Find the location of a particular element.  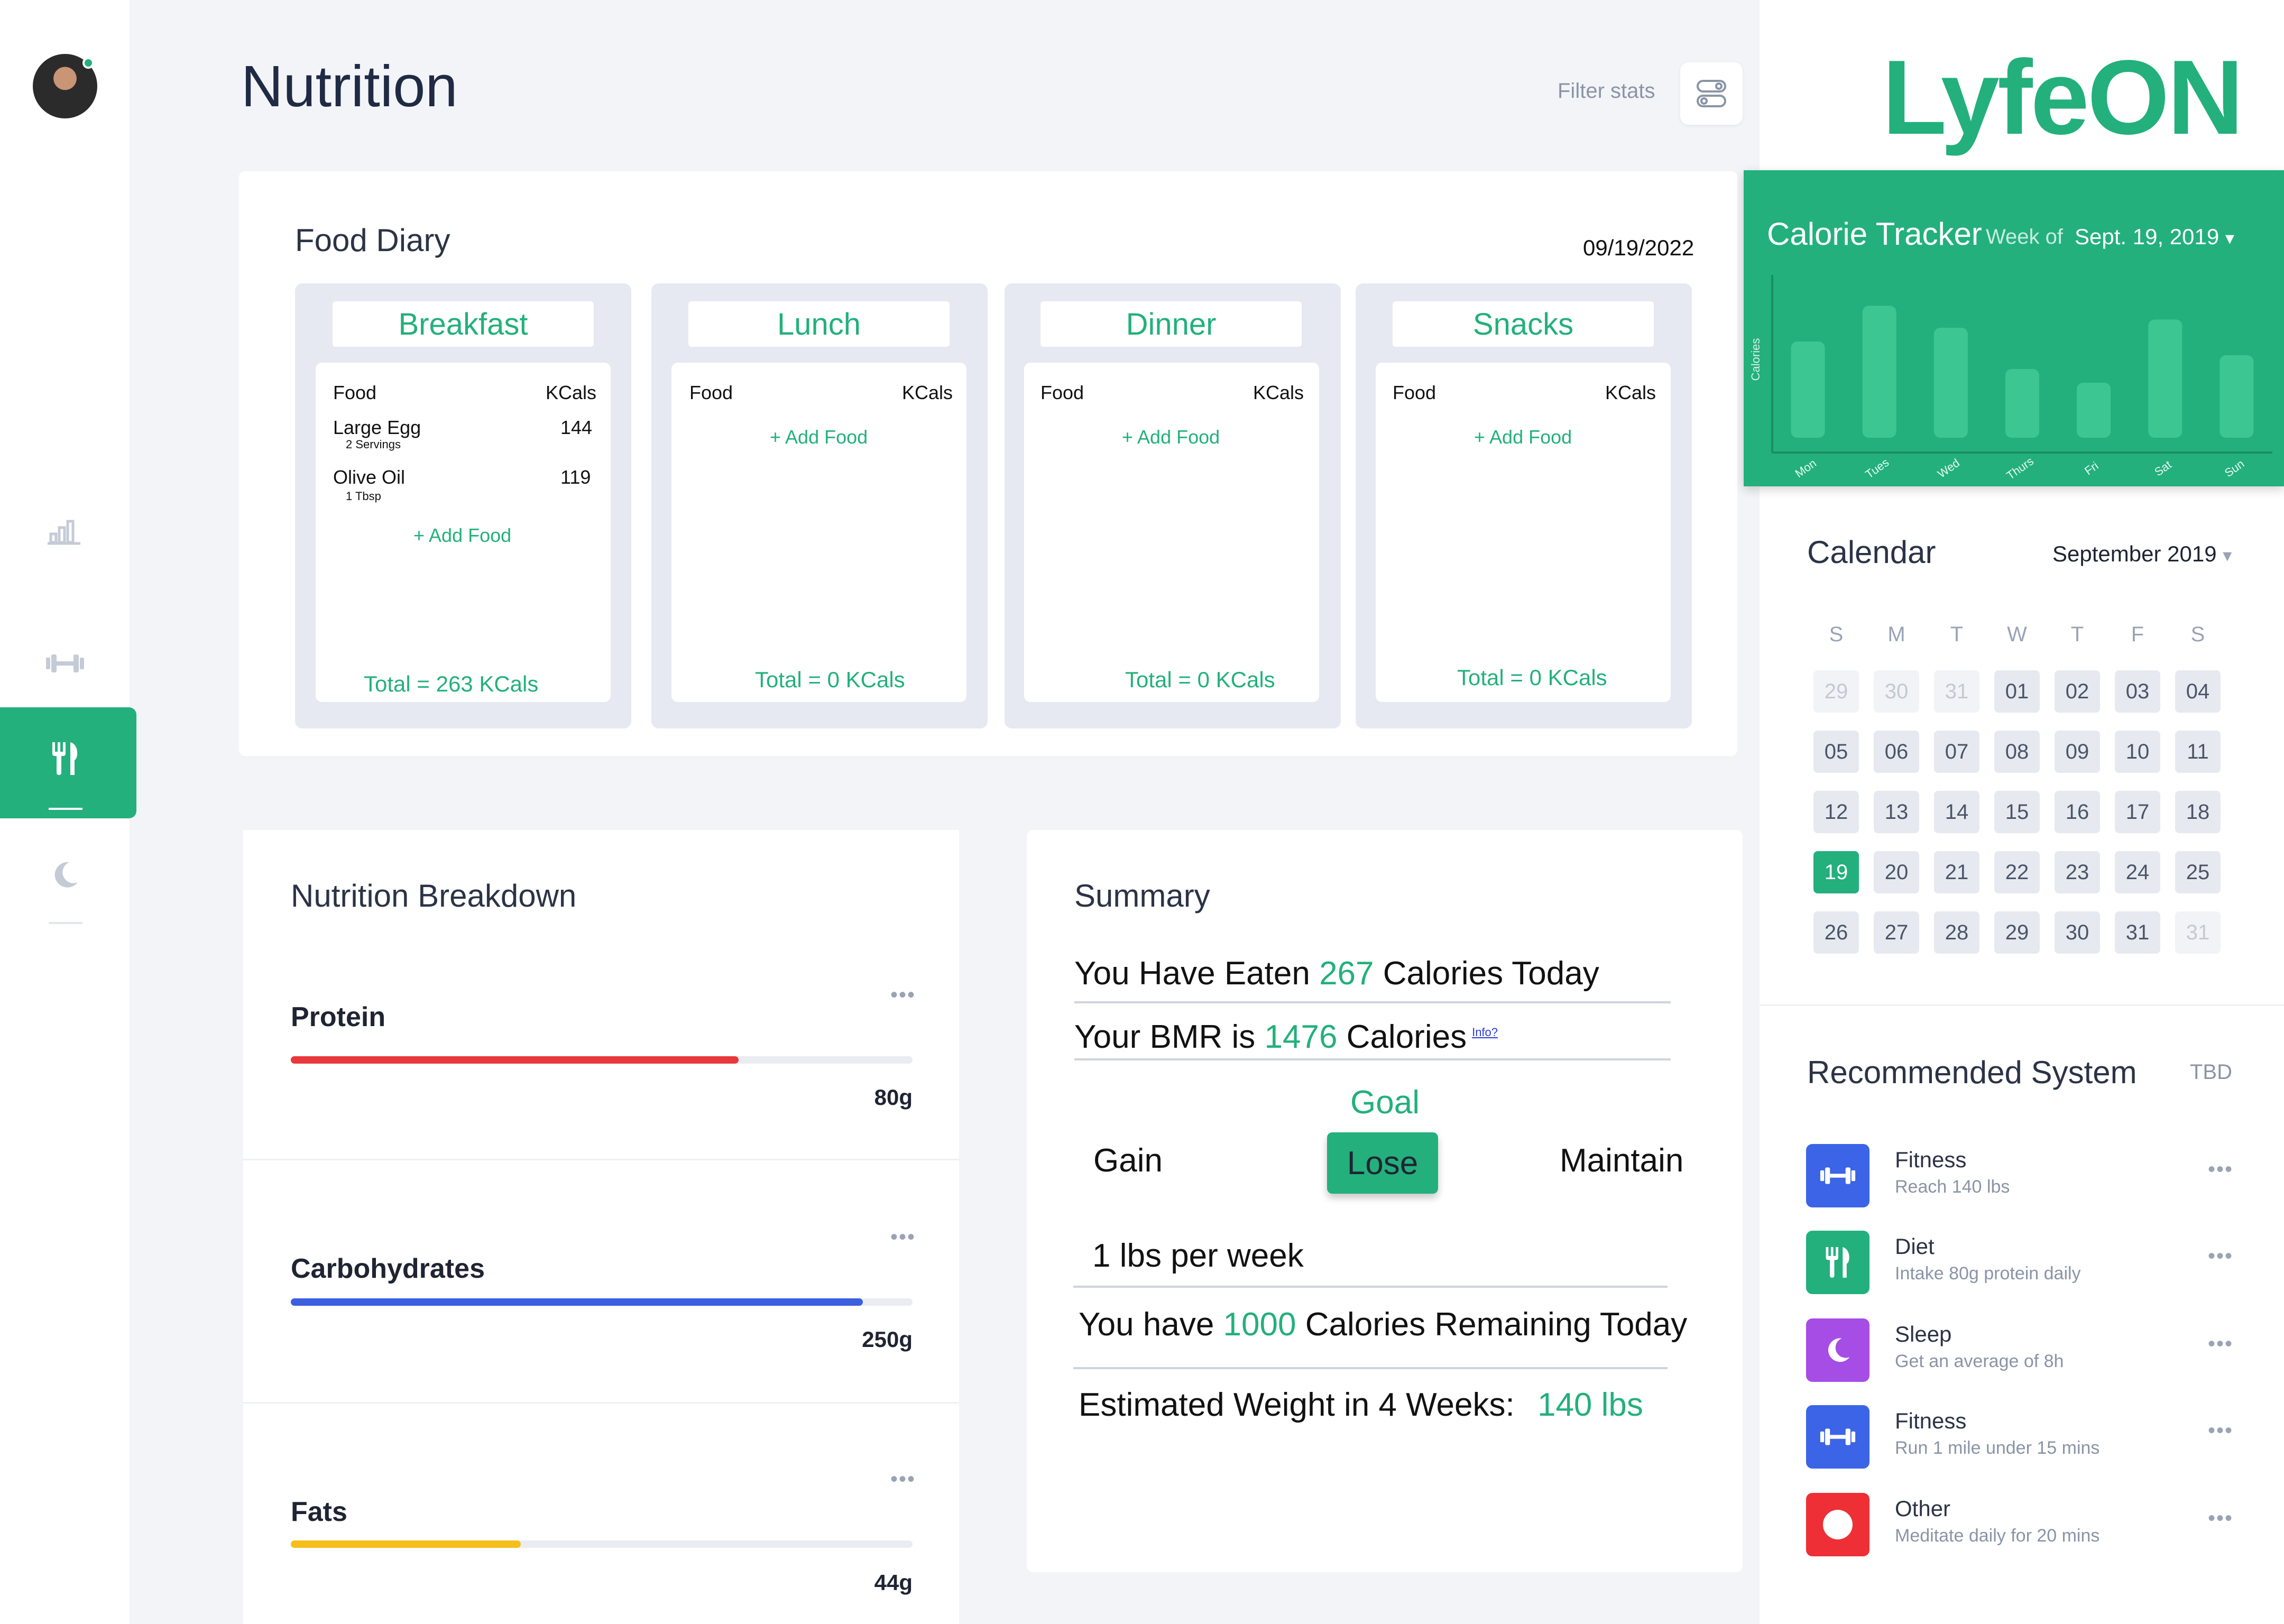

chart-bar-sat is located at coordinates (2165, 378).